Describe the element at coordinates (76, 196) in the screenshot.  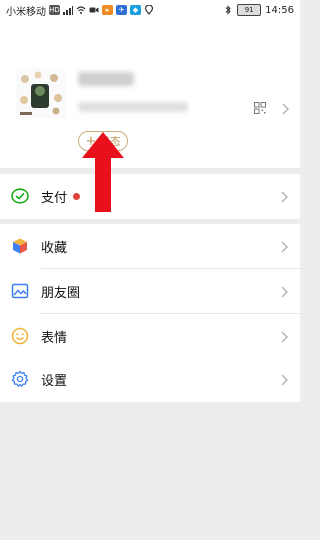
I see `notification-dot` at that location.